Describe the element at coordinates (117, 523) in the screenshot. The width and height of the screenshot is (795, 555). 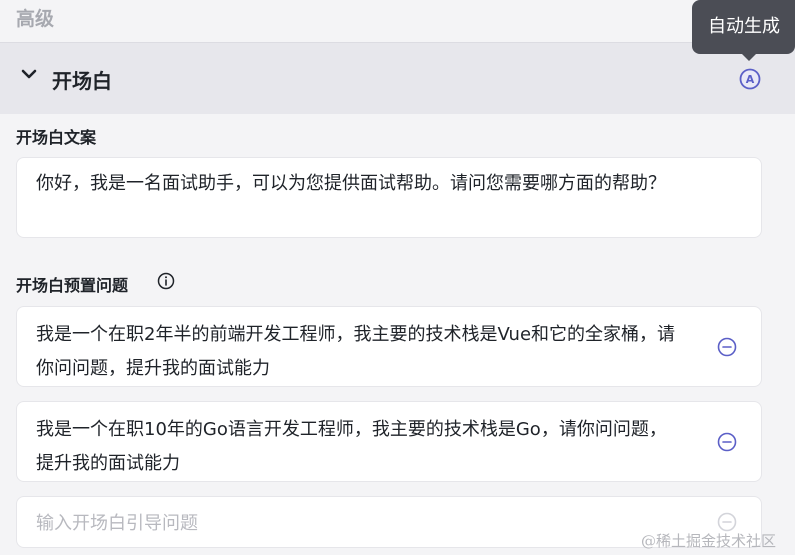
I see `new-question-placeholder: 输入开场白引导问题` at that location.